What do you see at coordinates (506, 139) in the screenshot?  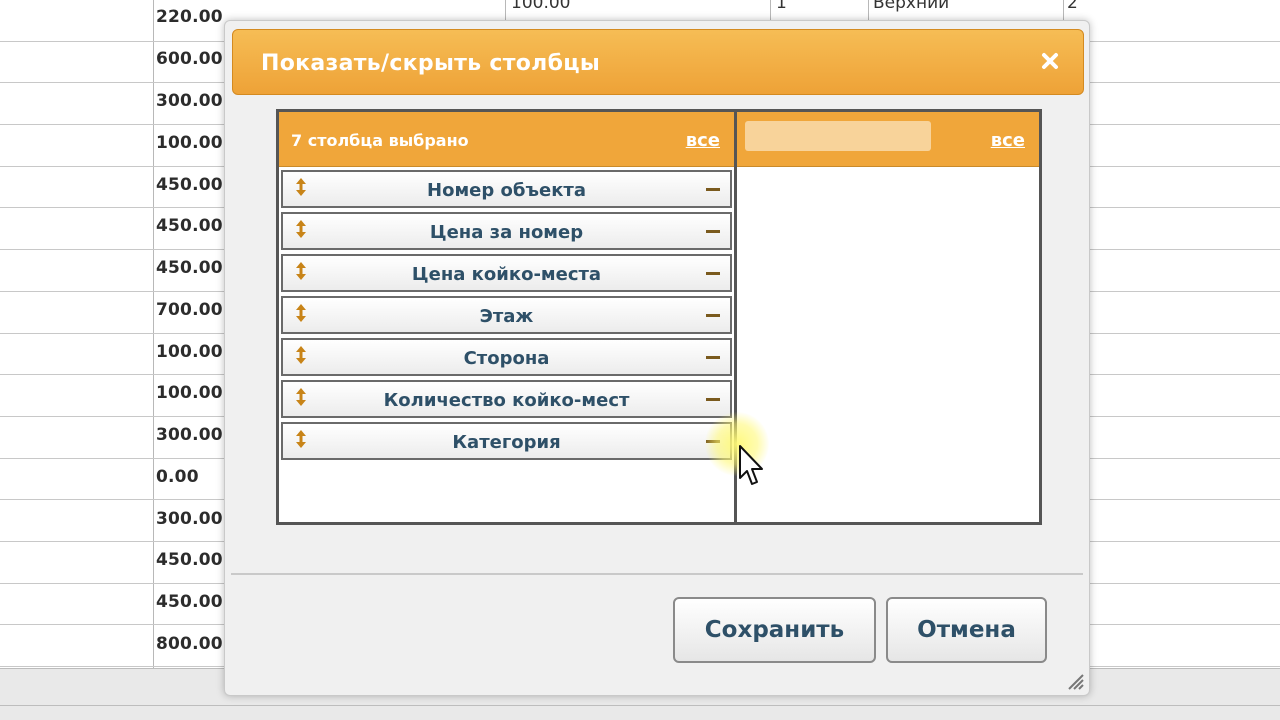 I see `selected-columns-header: 7 столбца выбрано все` at bounding box center [506, 139].